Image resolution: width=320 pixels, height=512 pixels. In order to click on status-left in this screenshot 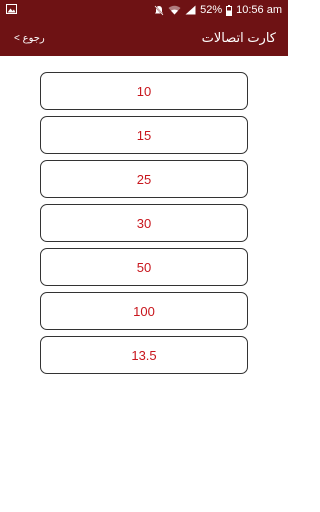, I will do `click(11, 10)`.